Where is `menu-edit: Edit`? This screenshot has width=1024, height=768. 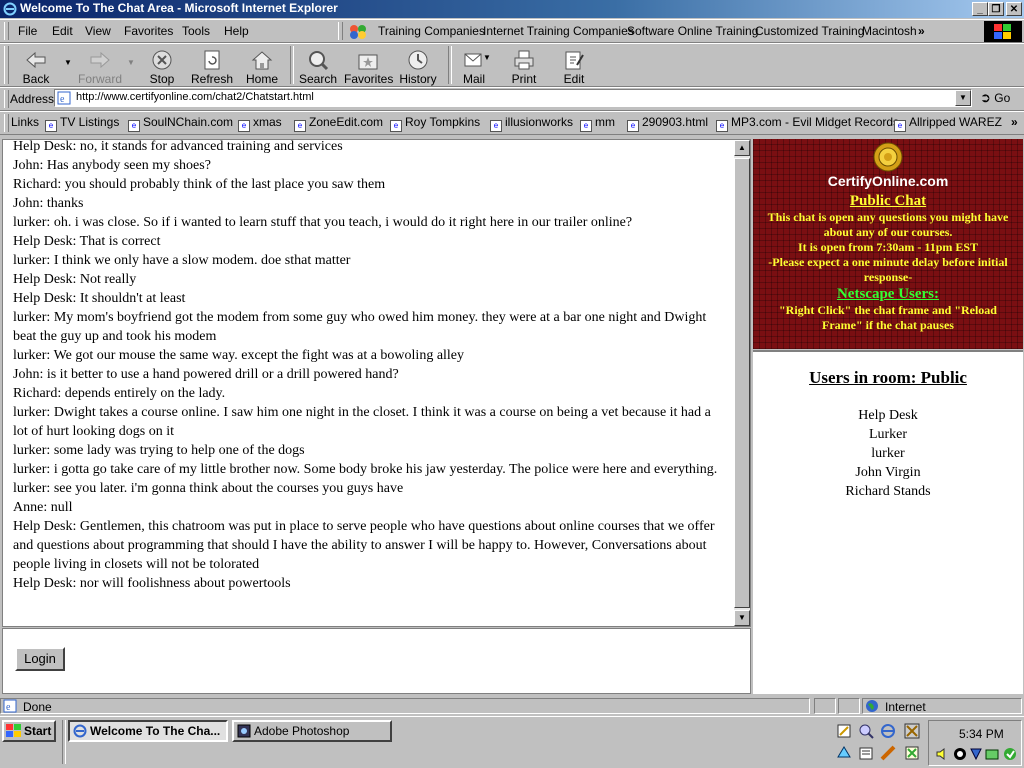
menu-edit: Edit is located at coordinates (62, 31).